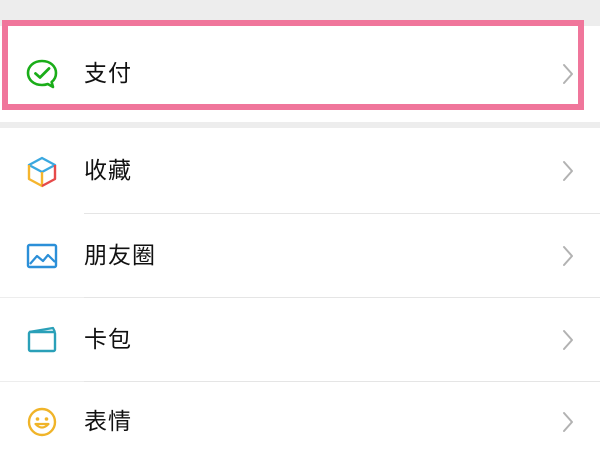 The height and width of the screenshot is (450, 600). Describe the element at coordinates (42, 422) in the screenshot. I see `smiley-emoji-icon` at that location.